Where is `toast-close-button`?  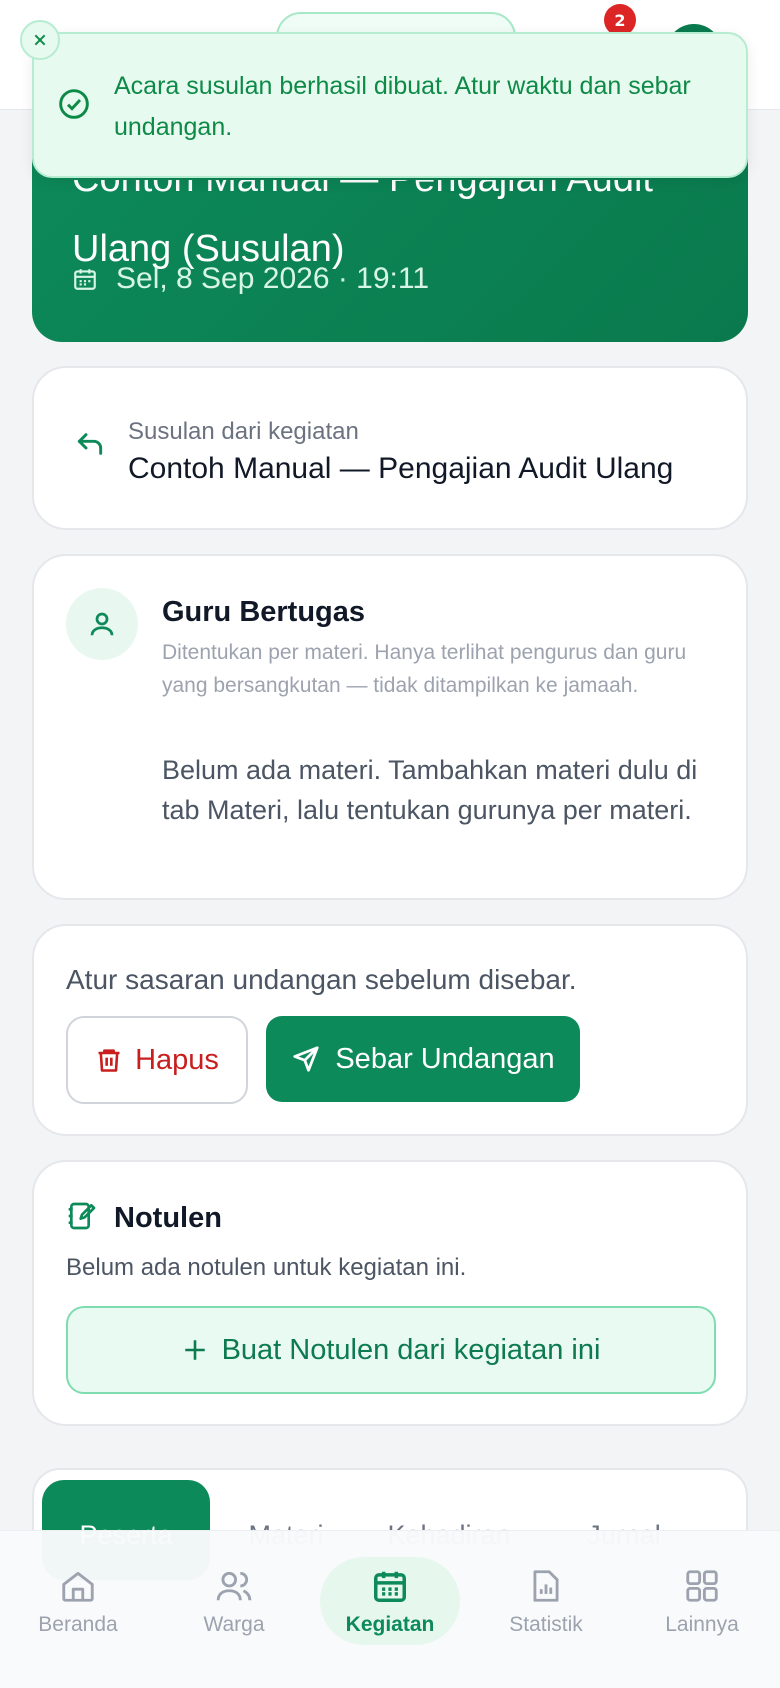
toast-close-button is located at coordinates (40, 40).